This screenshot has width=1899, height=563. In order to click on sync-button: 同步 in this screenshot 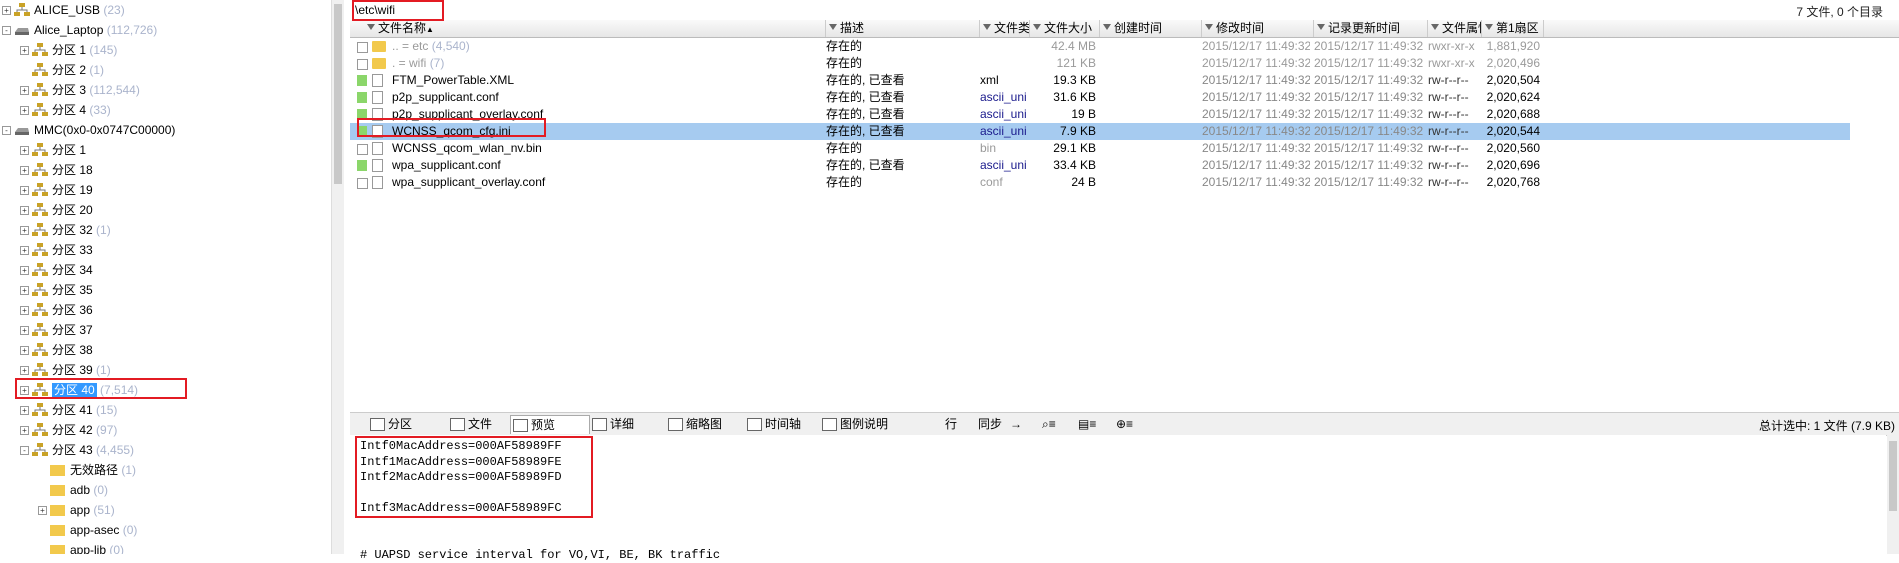, I will do `click(980, 424)`.